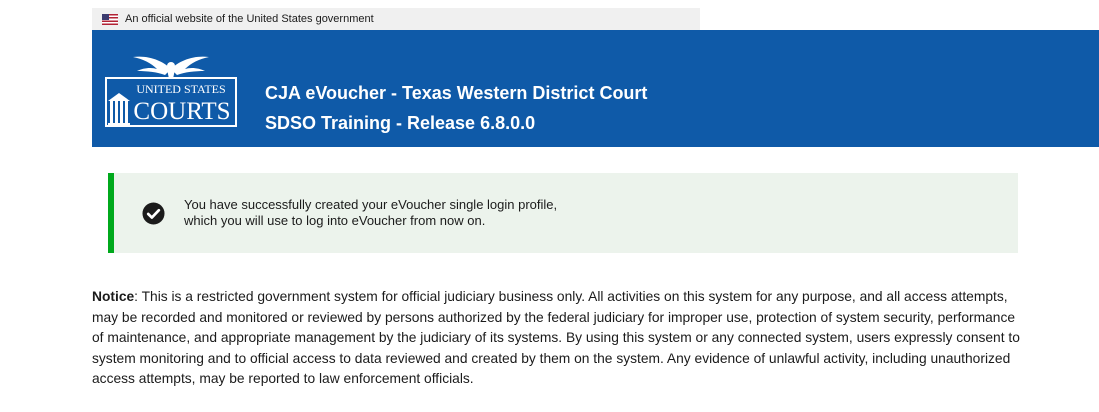 This screenshot has width=1099, height=412. Describe the element at coordinates (153, 213) in the screenshot. I see `check-circle-icon` at that location.